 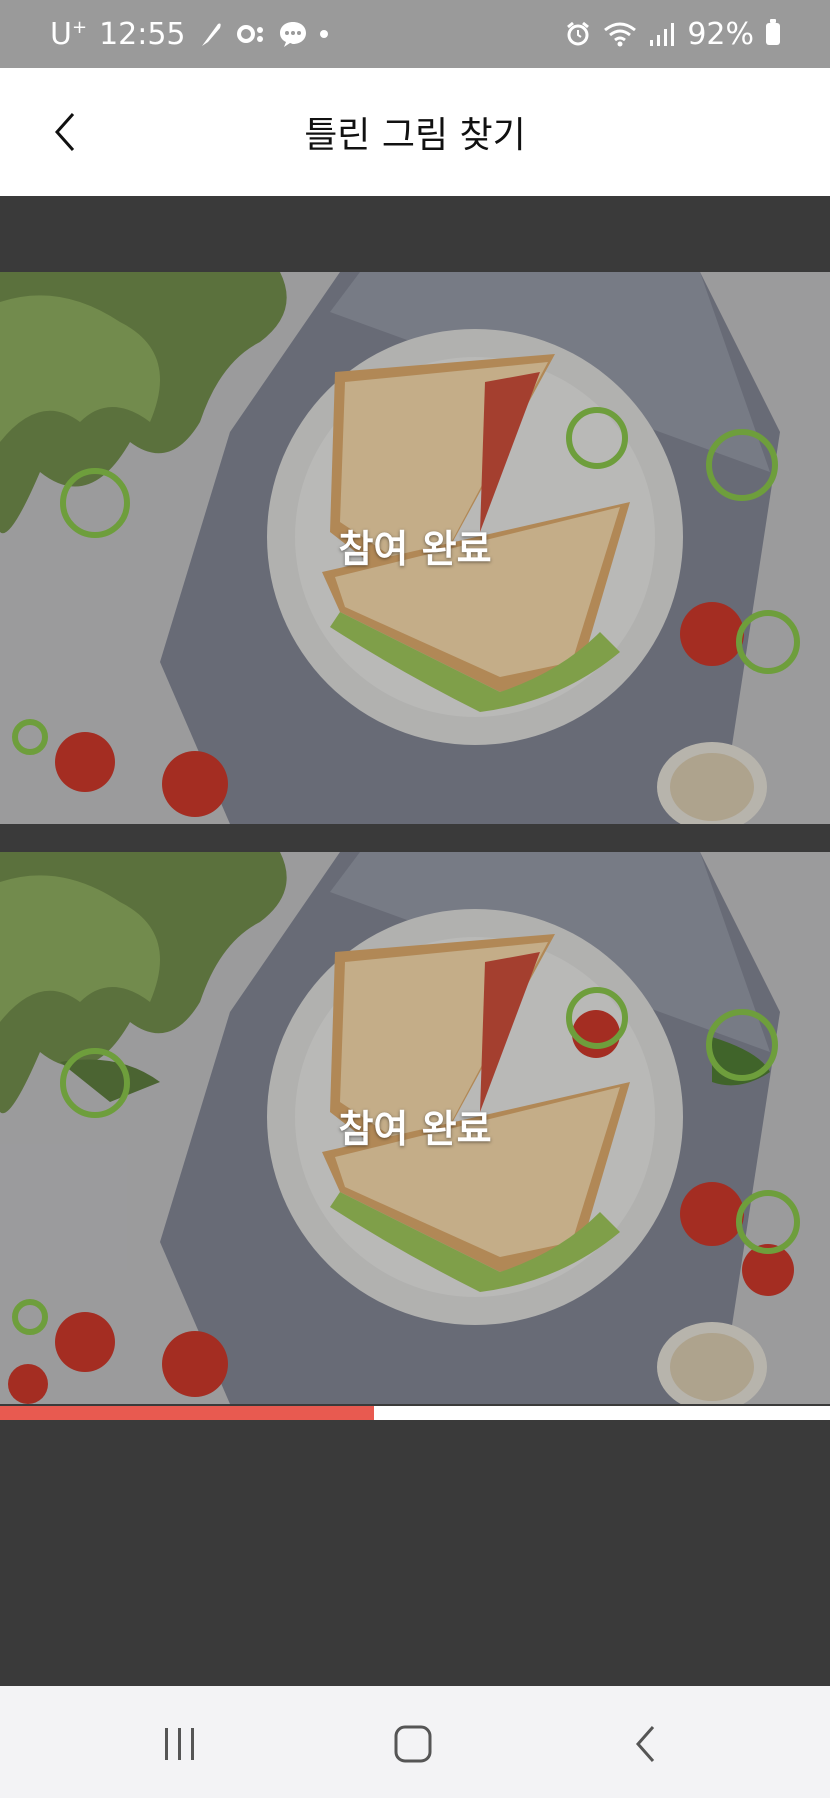 What do you see at coordinates (251, 34) in the screenshot?
I see `link-icon` at bounding box center [251, 34].